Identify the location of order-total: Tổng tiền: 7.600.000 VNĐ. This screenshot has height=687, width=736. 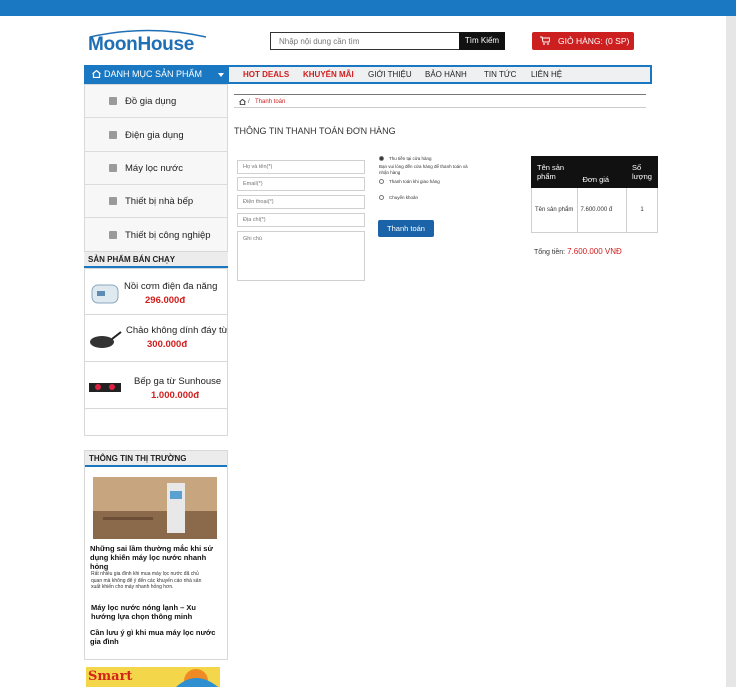
(578, 251).